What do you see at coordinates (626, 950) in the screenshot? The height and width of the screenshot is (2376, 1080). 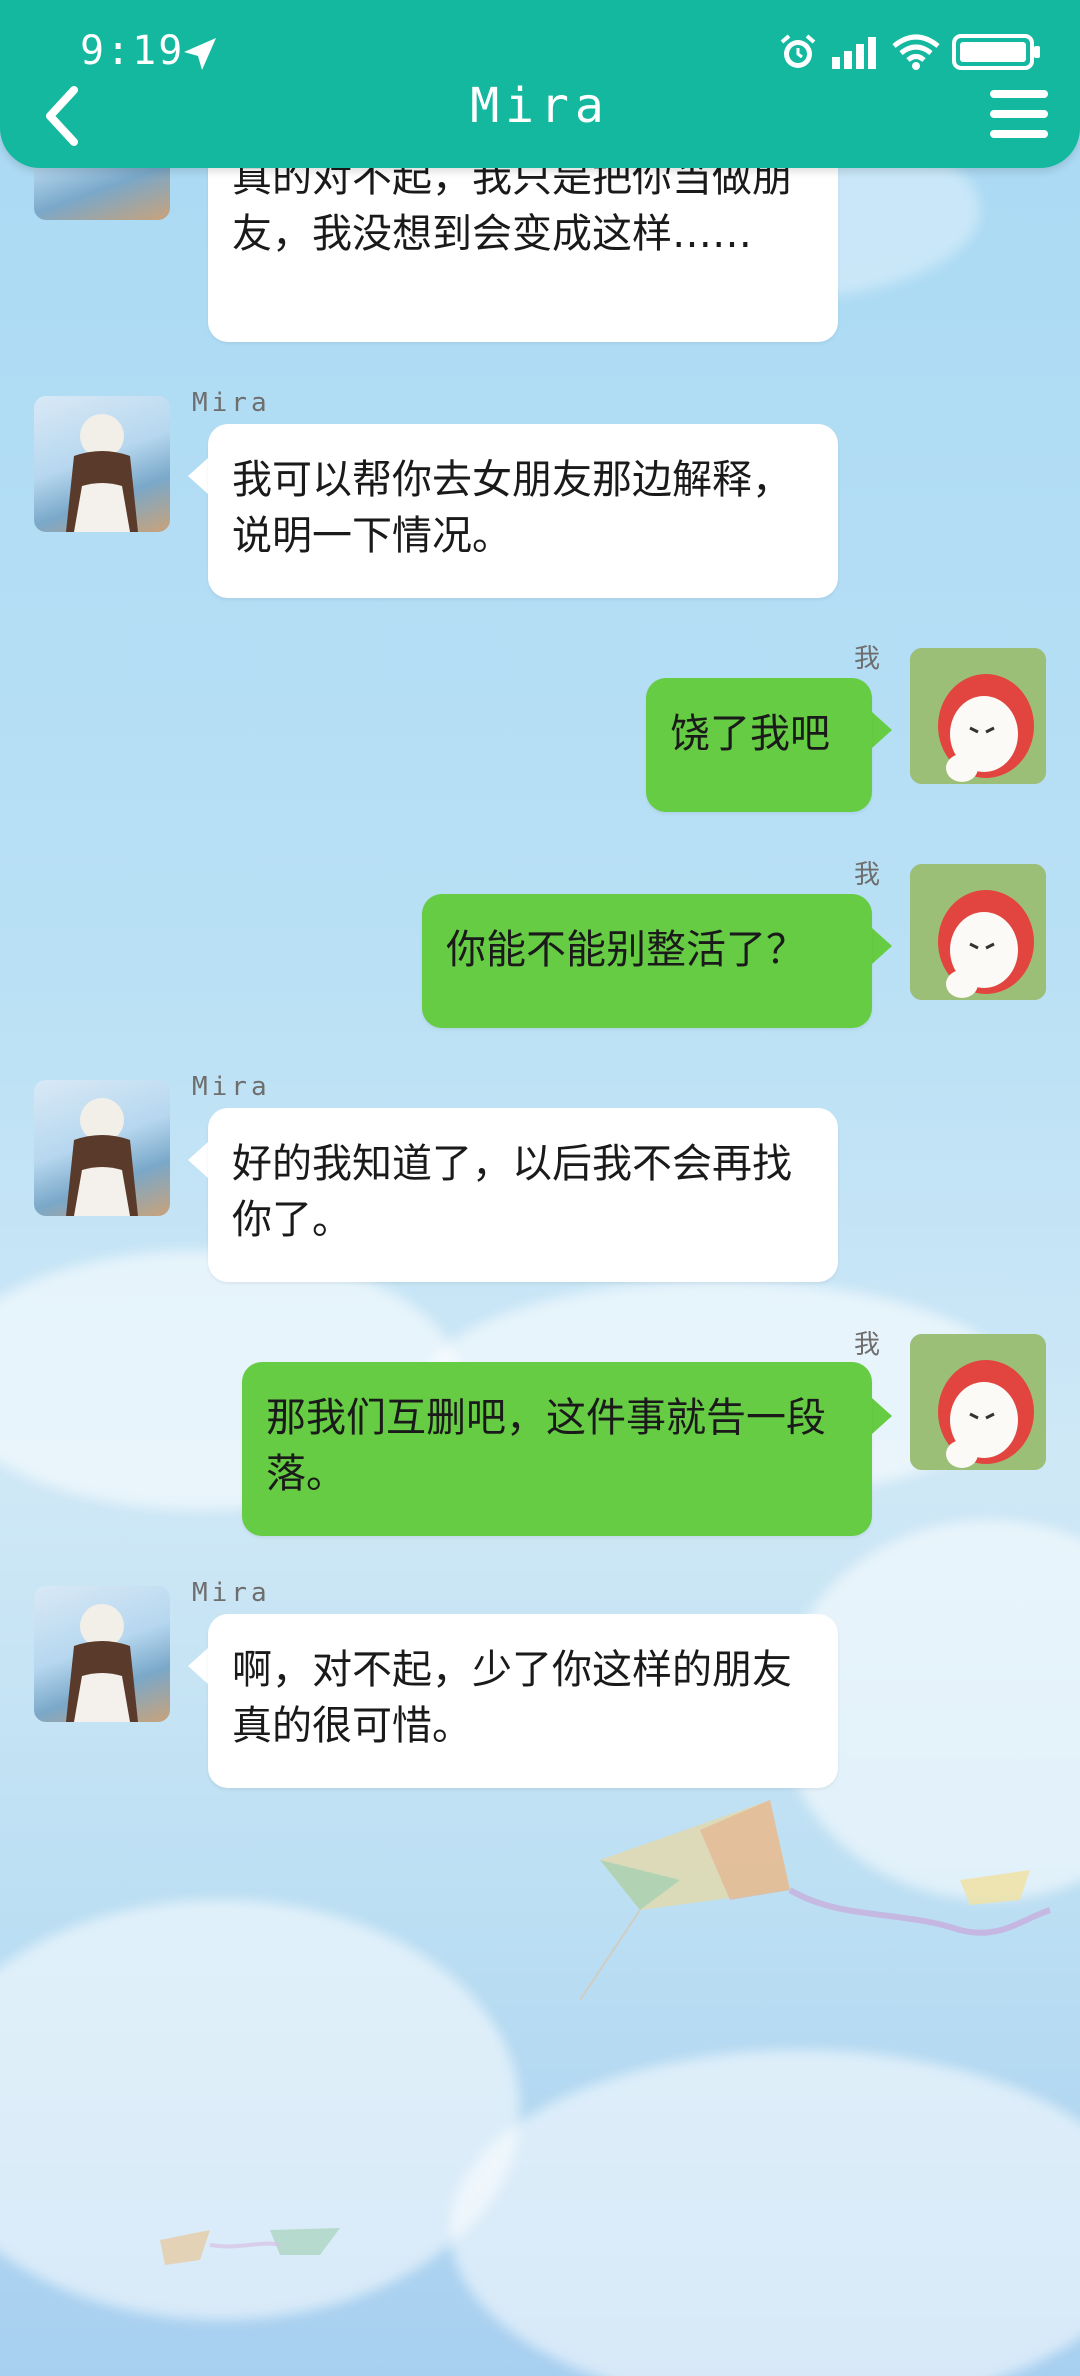 I see `message-text: 你能不能别整活了？` at bounding box center [626, 950].